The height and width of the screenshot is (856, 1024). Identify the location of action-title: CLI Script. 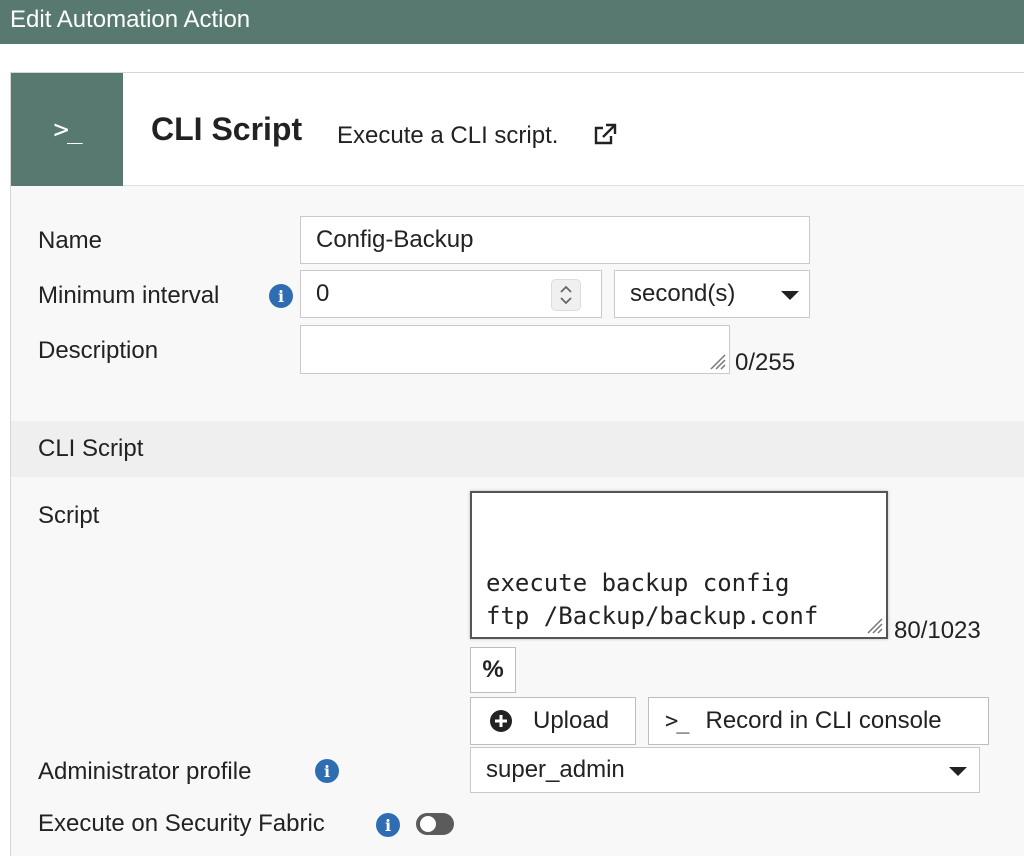
(227, 129).